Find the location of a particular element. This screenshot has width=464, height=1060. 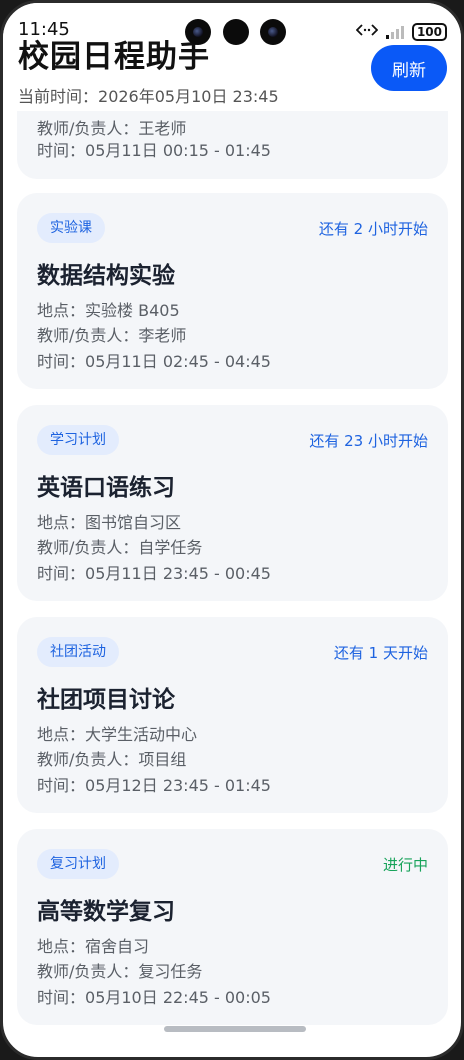

teacher-value: 项目组 is located at coordinates (162, 759).